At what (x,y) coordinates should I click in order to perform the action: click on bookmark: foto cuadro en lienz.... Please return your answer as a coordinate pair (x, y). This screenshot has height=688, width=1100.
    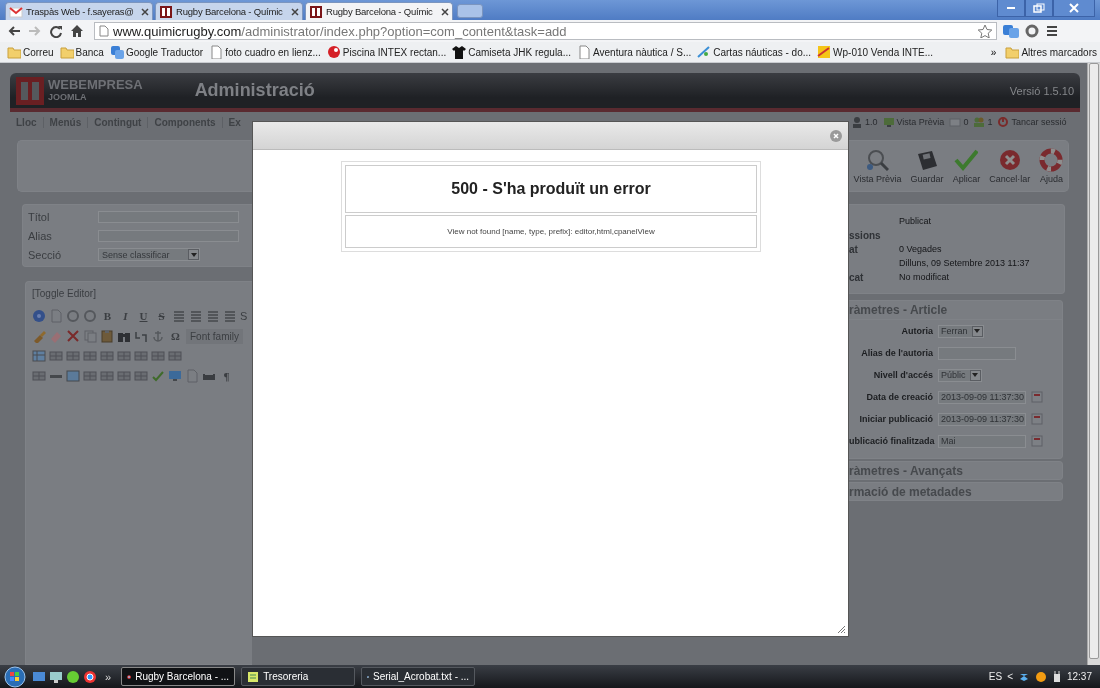
    Looking at the image, I should click on (265, 52).